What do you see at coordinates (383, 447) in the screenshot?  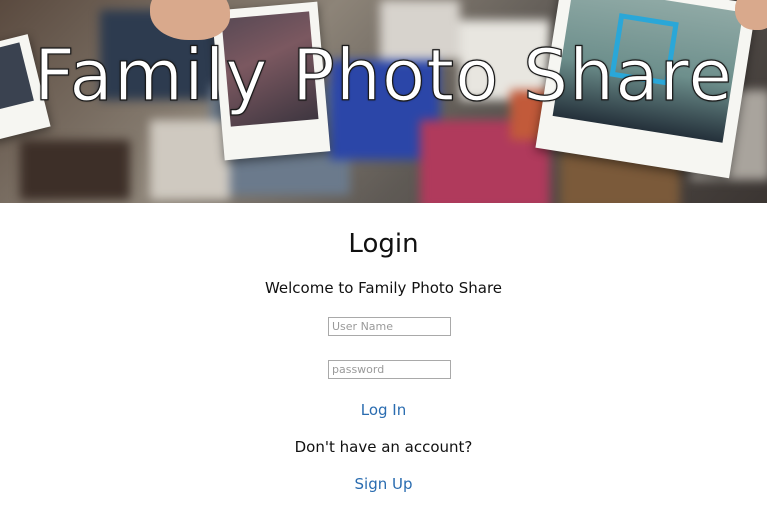 I see `no-account-text: Don't have an account?` at bounding box center [383, 447].